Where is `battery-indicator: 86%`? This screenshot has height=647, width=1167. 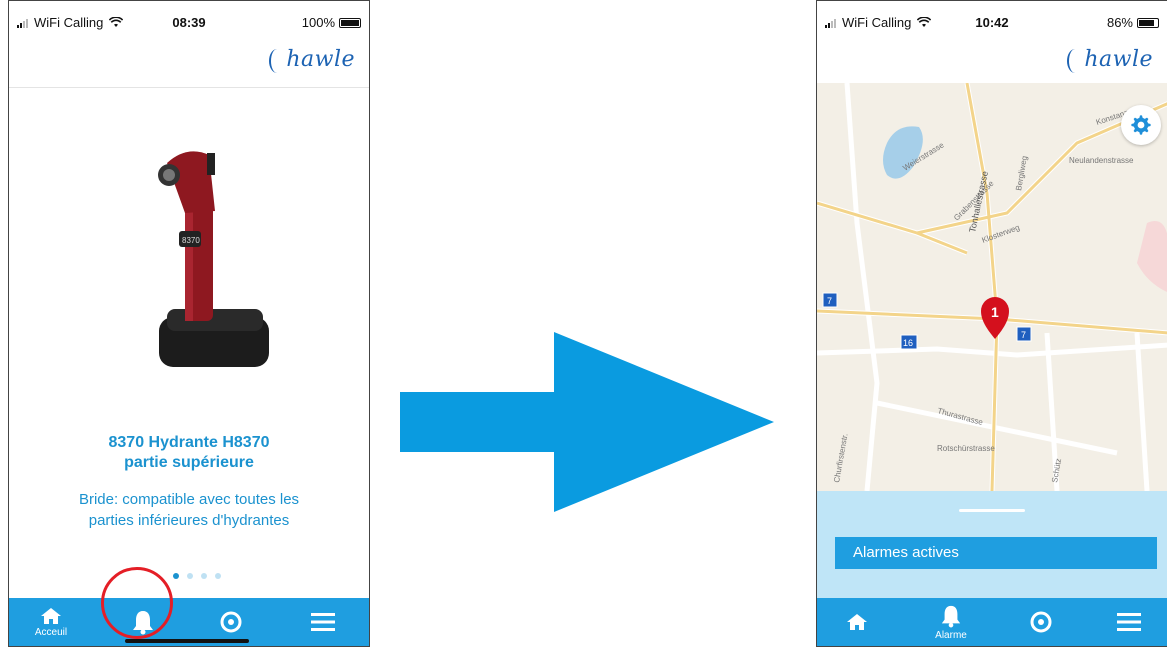
battery-indicator: 86% is located at coordinates (1133, 22).